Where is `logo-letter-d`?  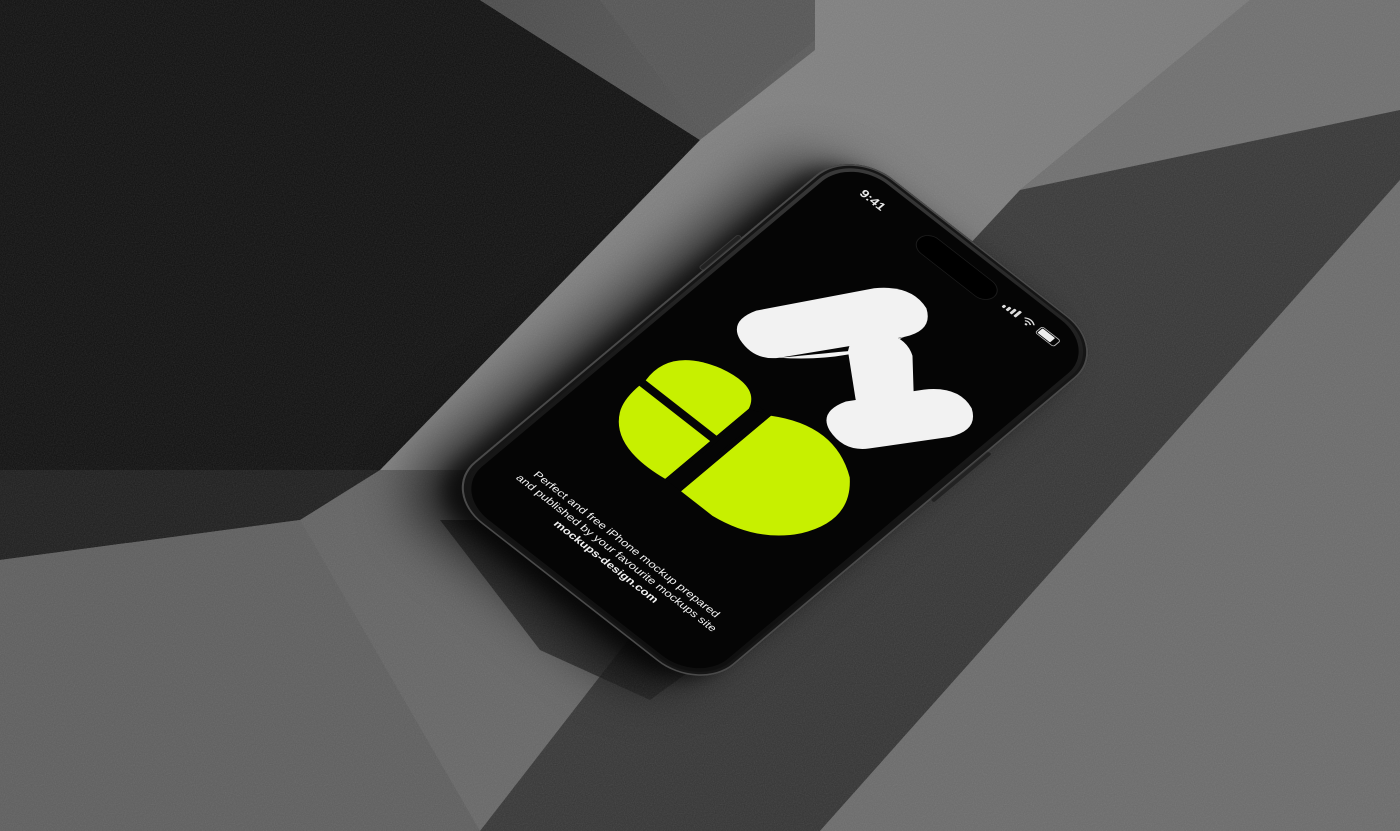 logo-letter-d is located at coordinates (734, 448).